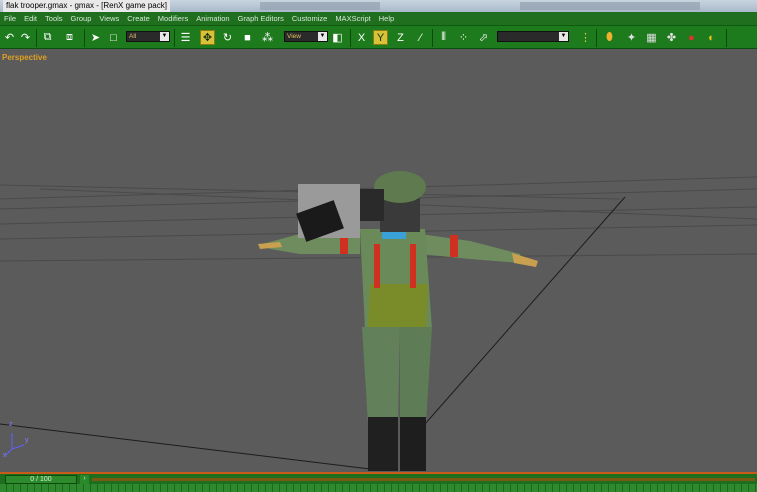 The width and height of the screenshot is (757, 492). What do you see at coordinates (361, 37) in the screenshot?
I see `axis-x-icon: X` at bounding box center [361, 37].